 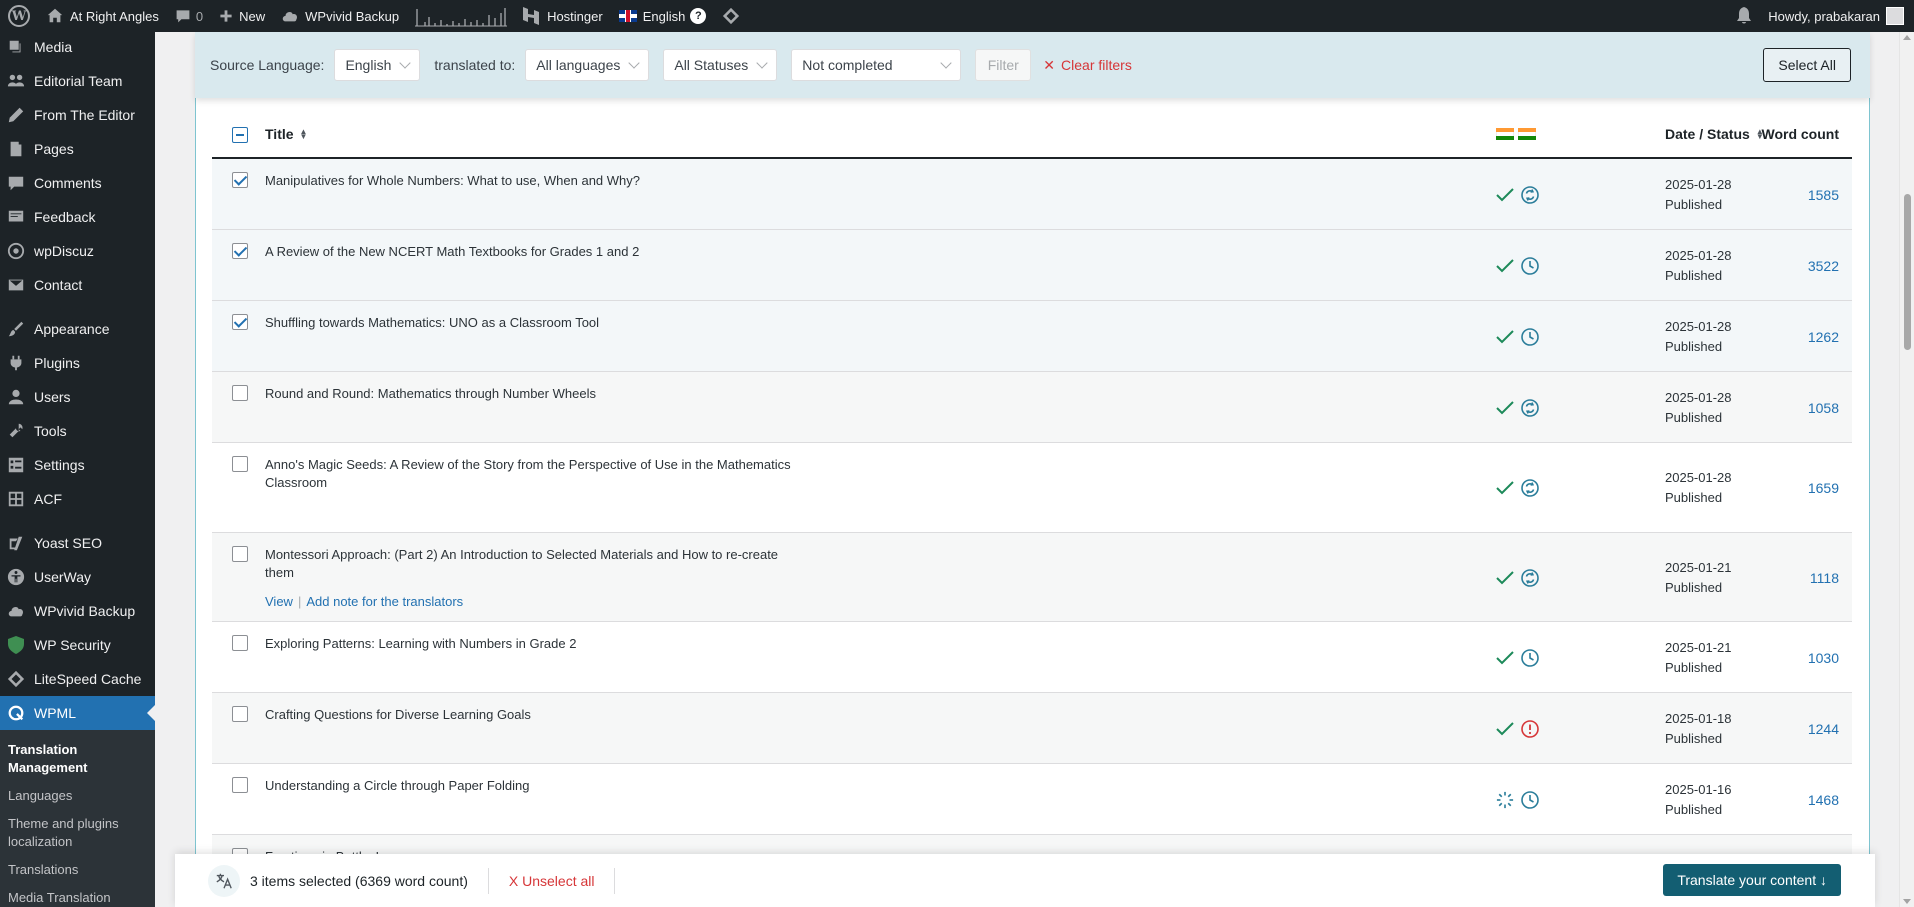 I want to click on menu-from-the-editor: From The Editor, so click(x=77, y=115).